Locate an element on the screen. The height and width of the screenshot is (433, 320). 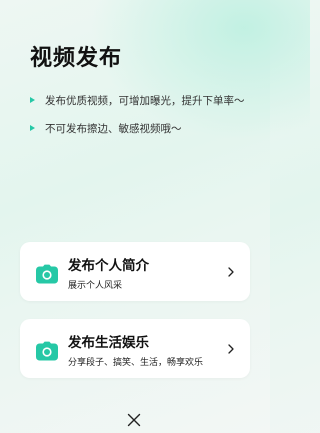
card-subtitle: 展示个人风采 is located at coordinates (95, 286).